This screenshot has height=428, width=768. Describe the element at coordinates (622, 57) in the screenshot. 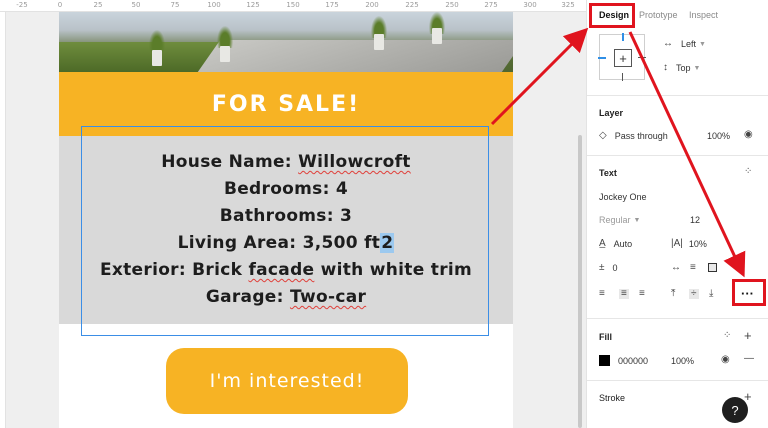

I see `constraints-widget: +` at that location.